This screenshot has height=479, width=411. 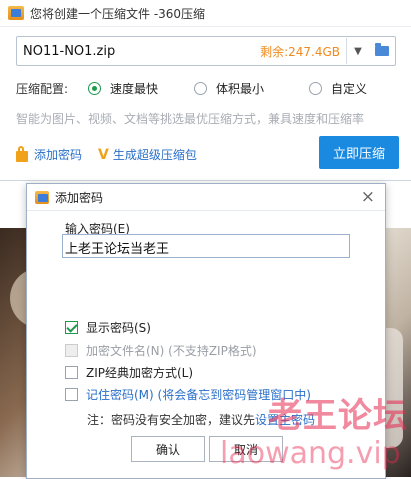 I want to click on remember-password-label: 记住密码(M) (将会备忘到密码管理窗口中), so click(x=198, y=395).